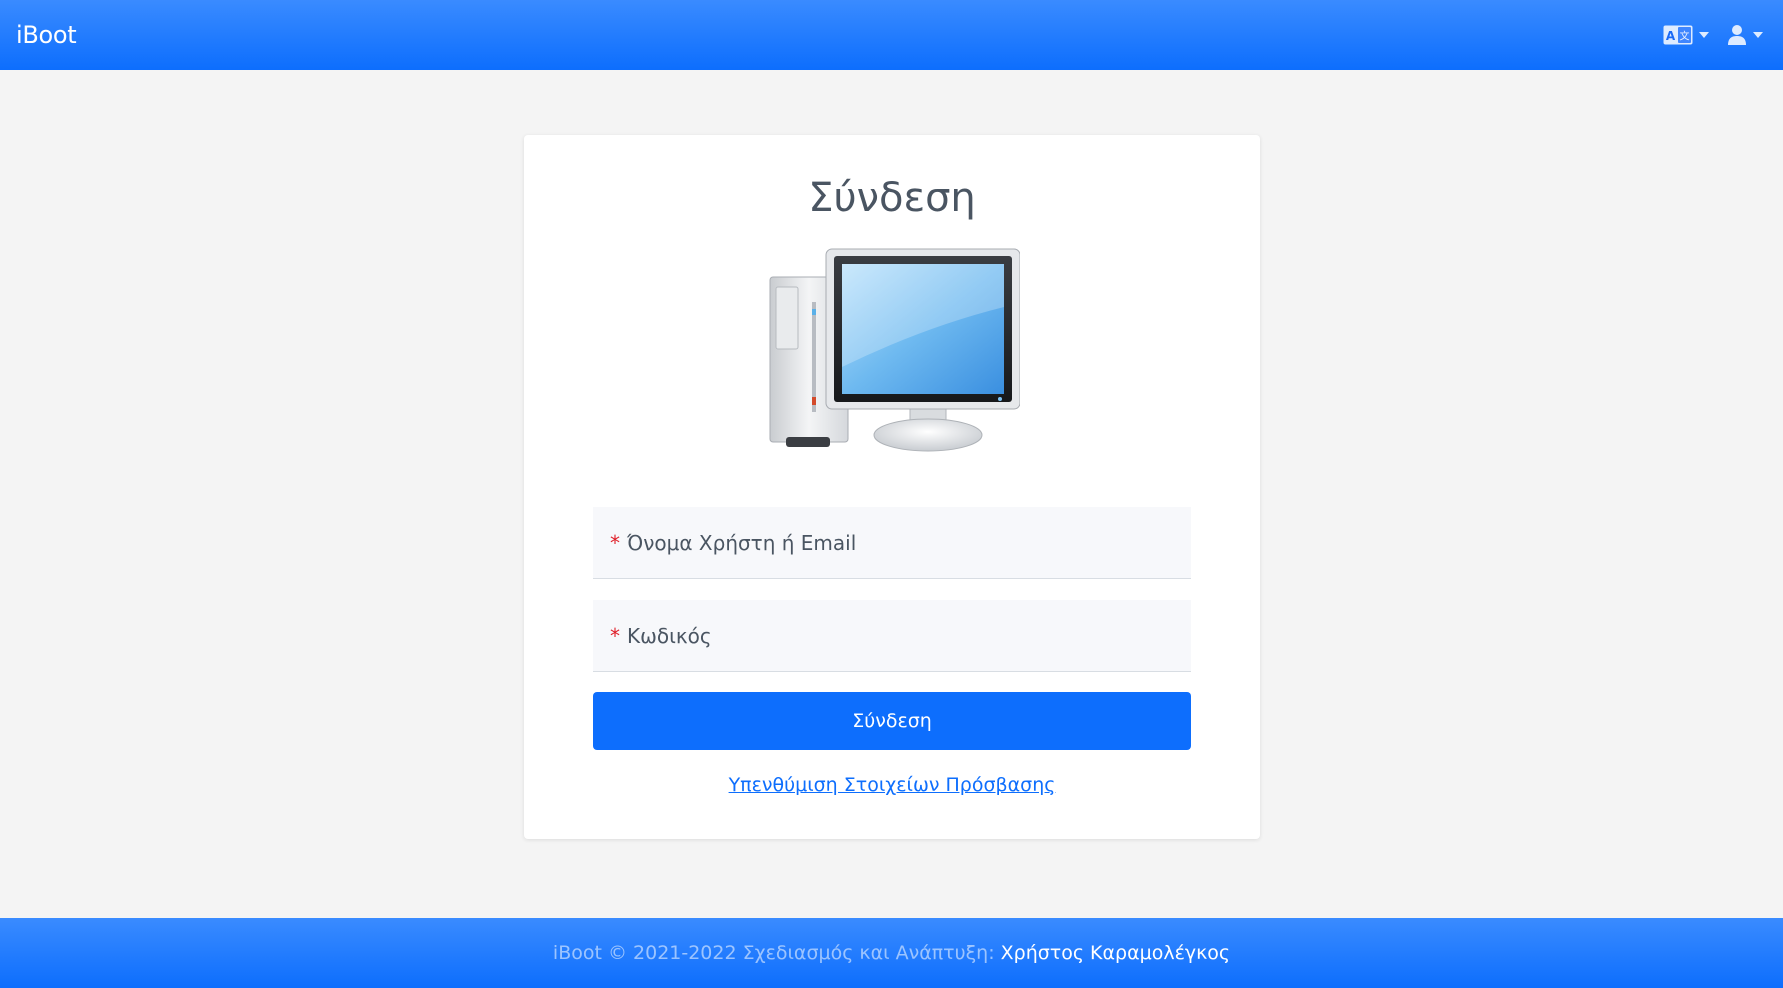  What do you see at coordinates (892, 354) in the screenshot?
I see `desktop-computer-icon` at bounding box center [892, 354].